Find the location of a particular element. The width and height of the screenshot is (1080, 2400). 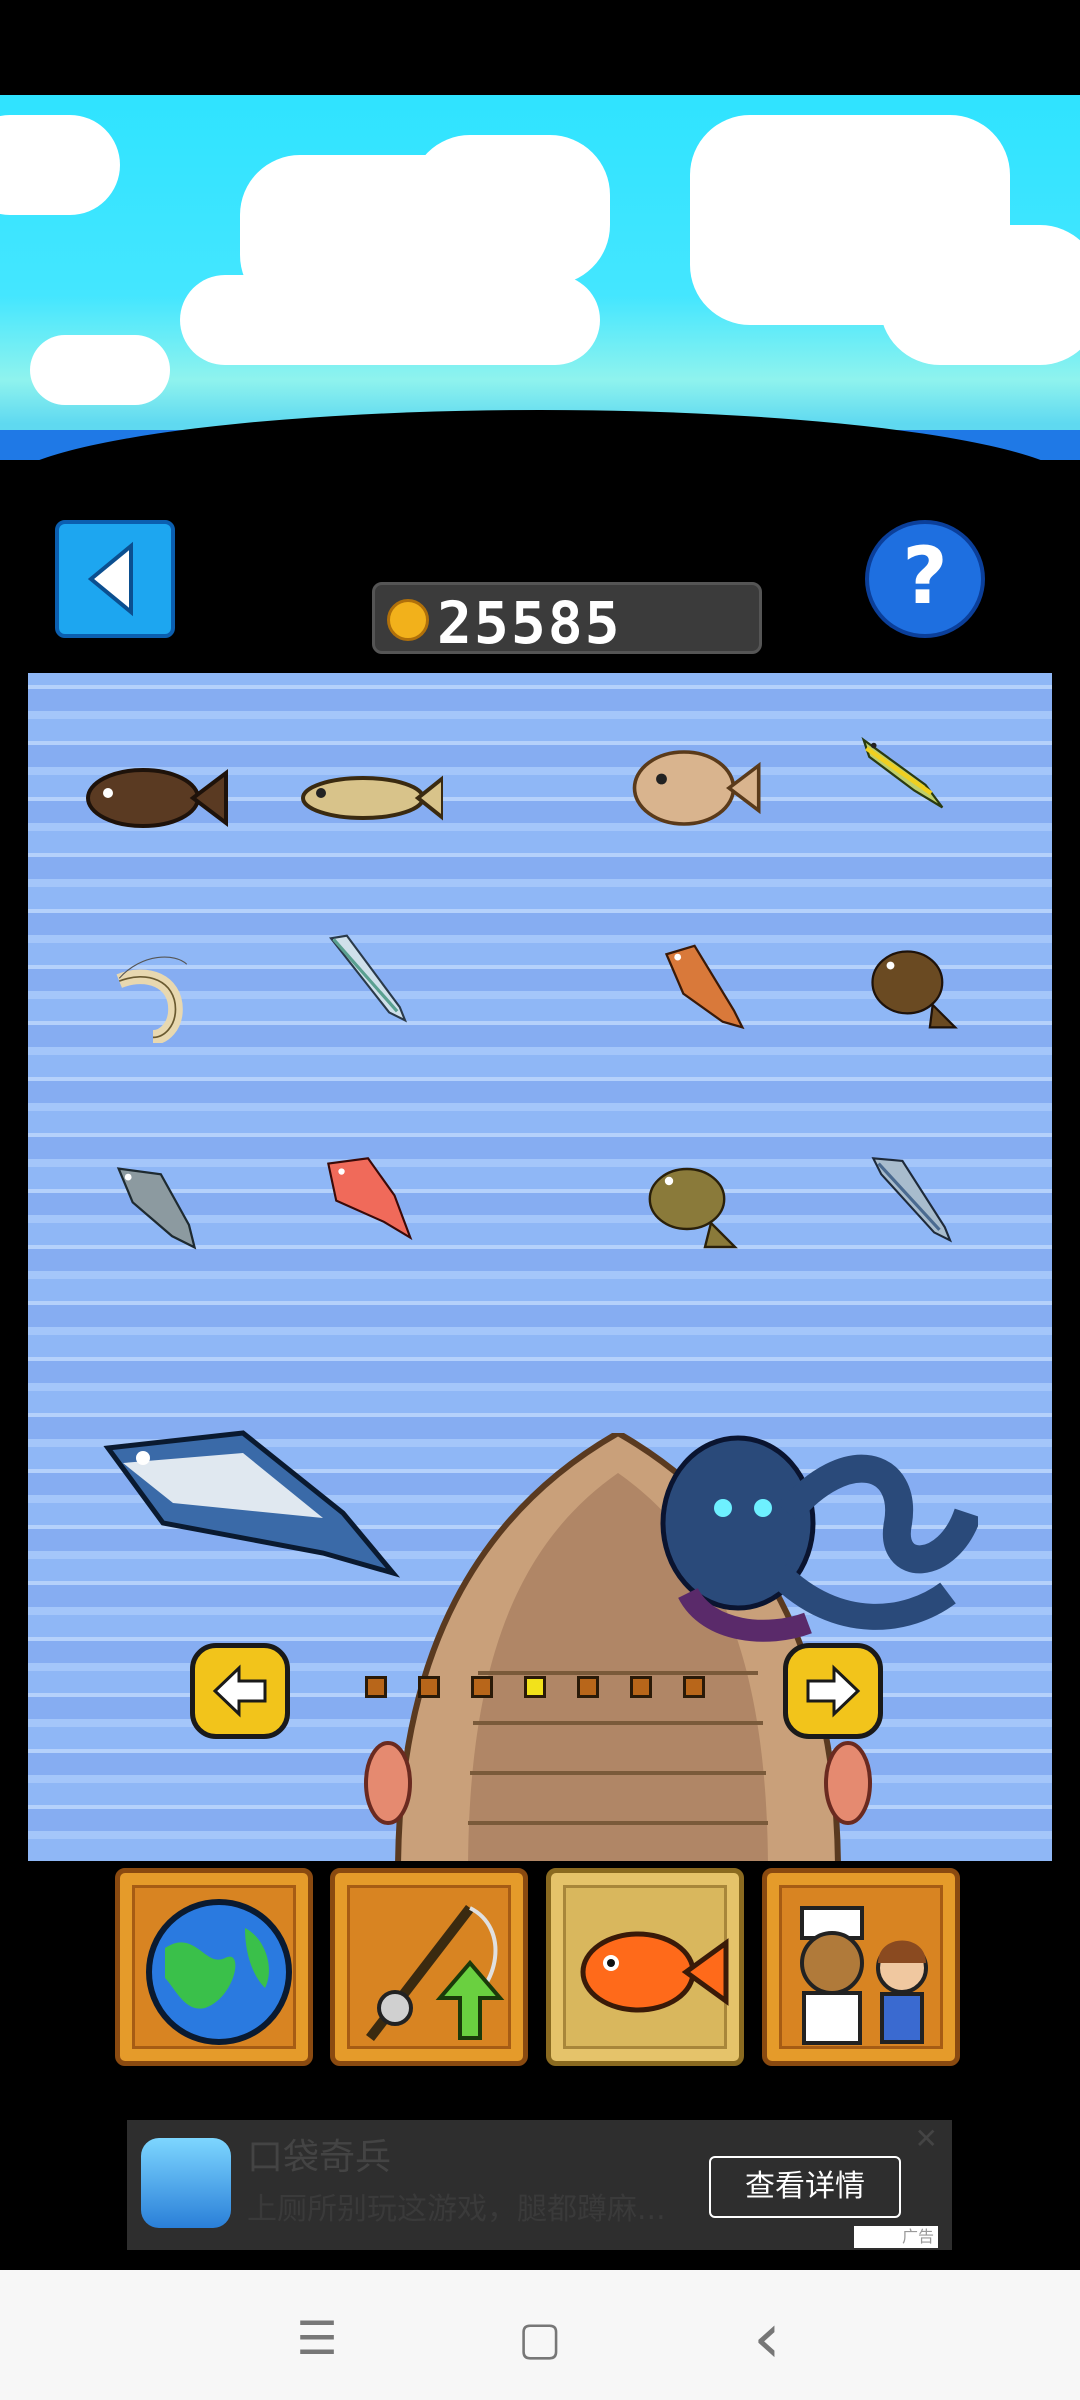

coin-amount: 25585 is located at coordinates (529, 623).